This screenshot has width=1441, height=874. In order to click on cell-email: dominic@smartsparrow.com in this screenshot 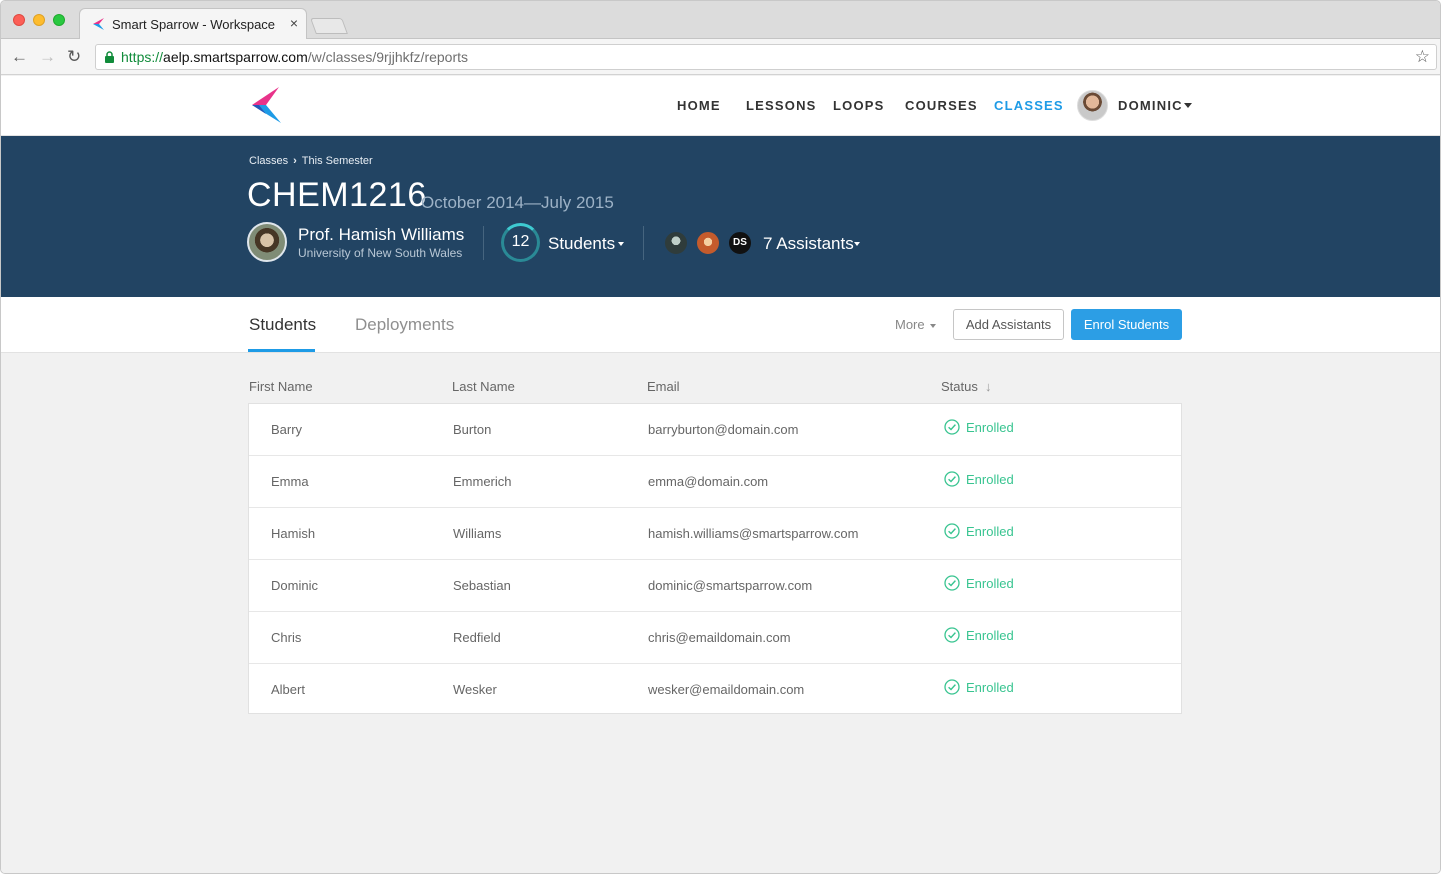, I will do `click(730, 585)`.